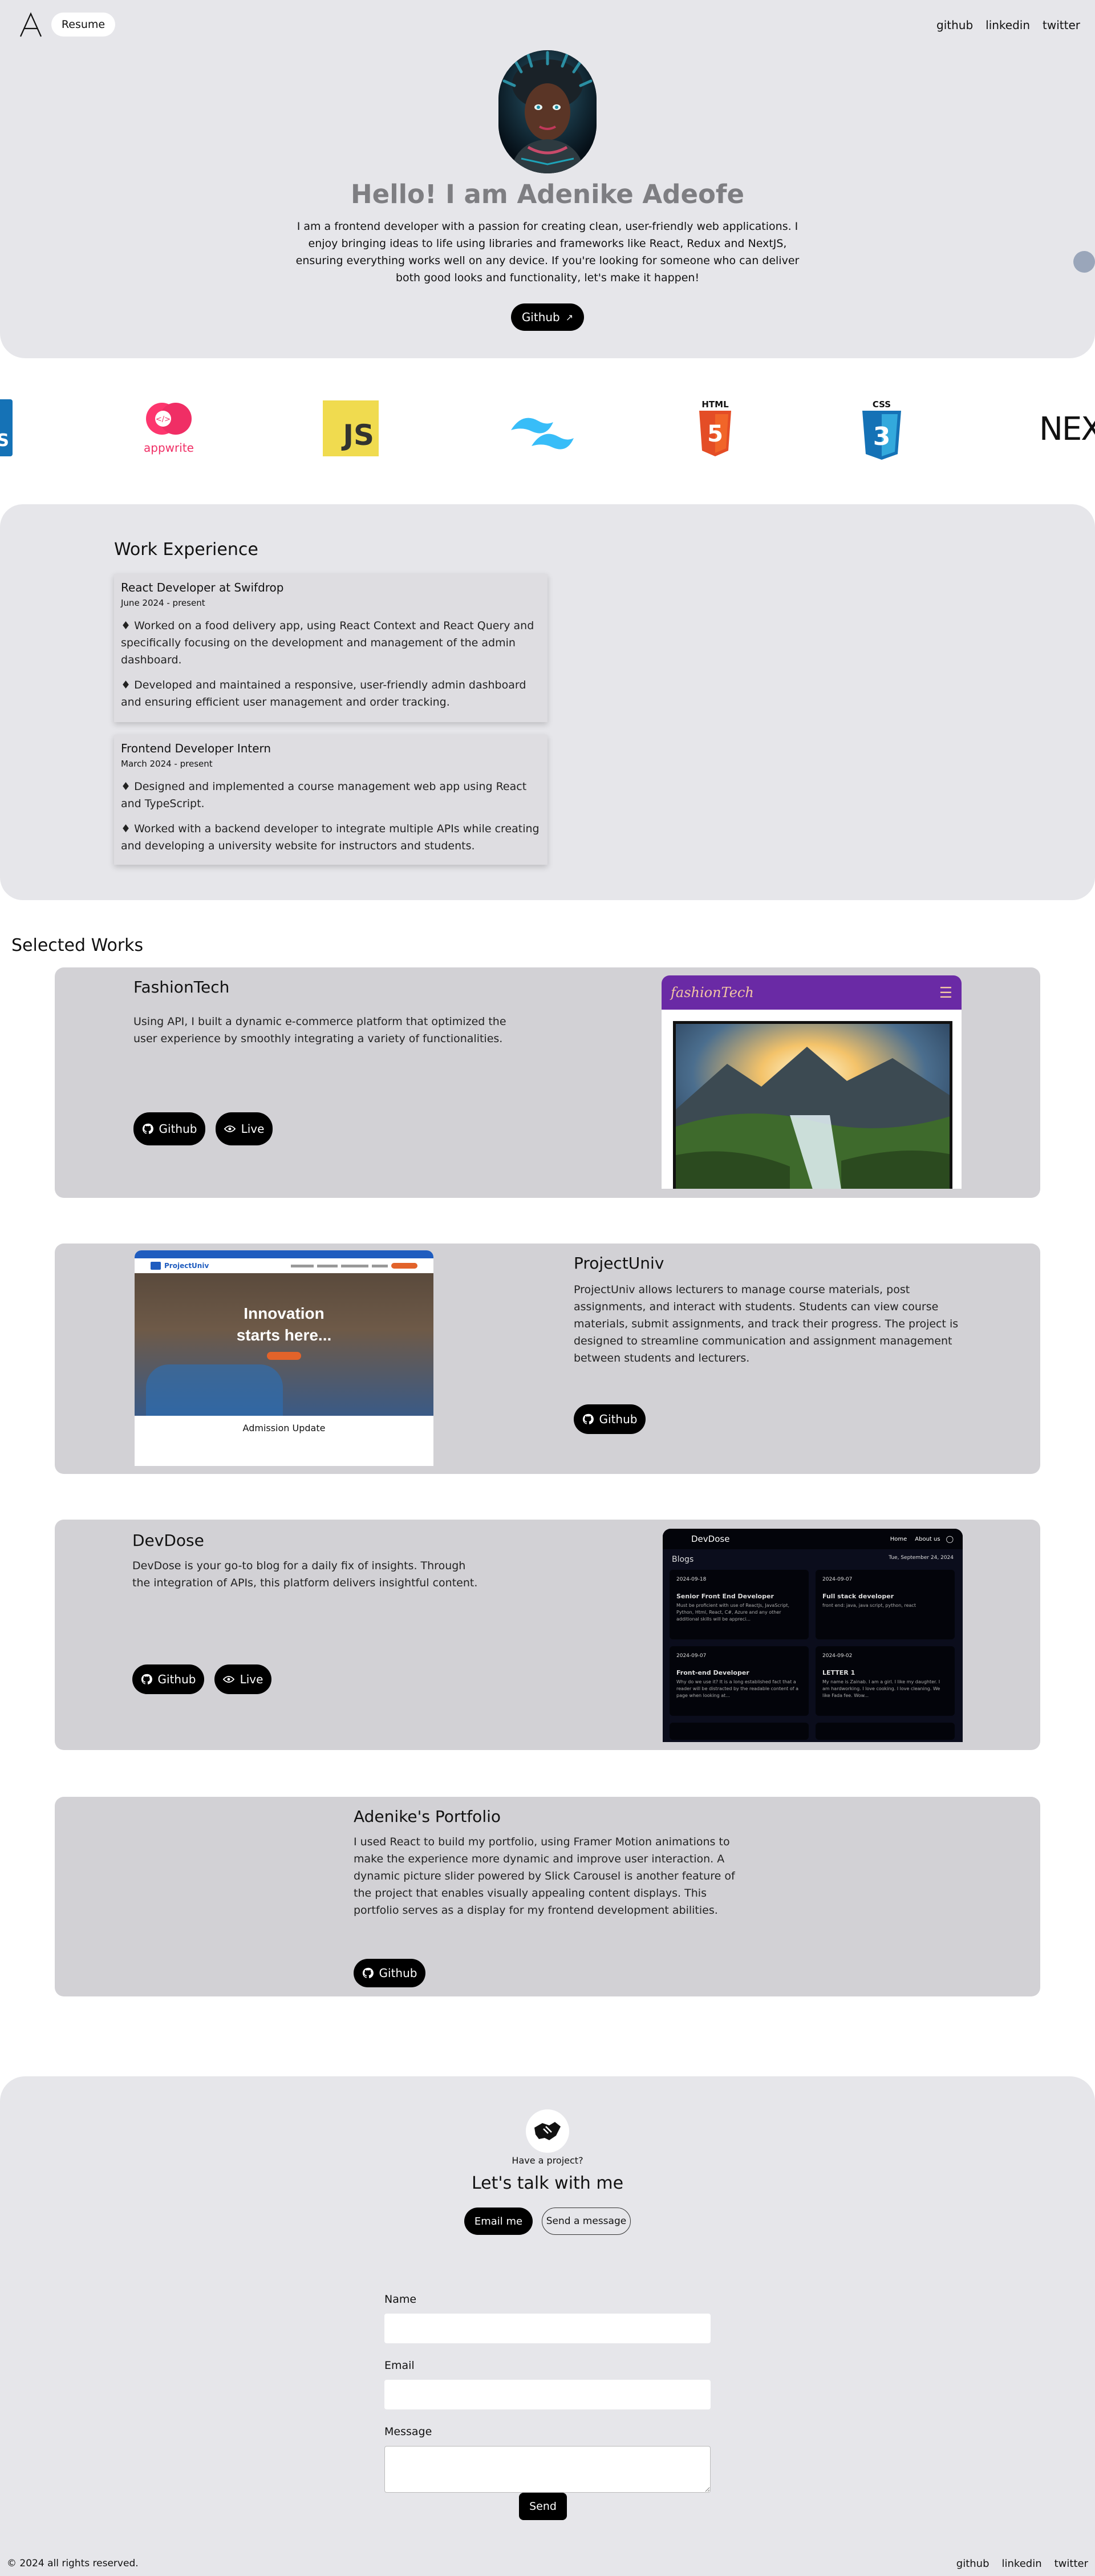  Describe the element at coordinates (400, 2299) in the screenshot. I see `name-label: Name` at that location.